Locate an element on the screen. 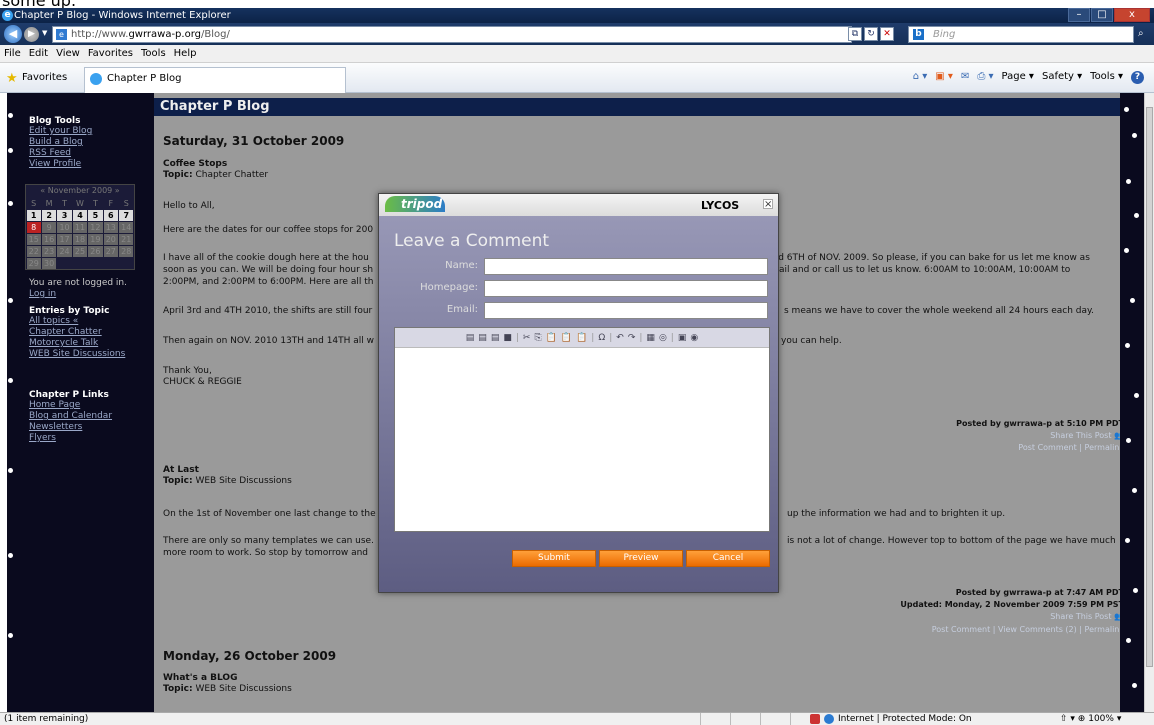 The height and width of the screenshot is (725, 1154). name-input is located at coordinates (626, 266).